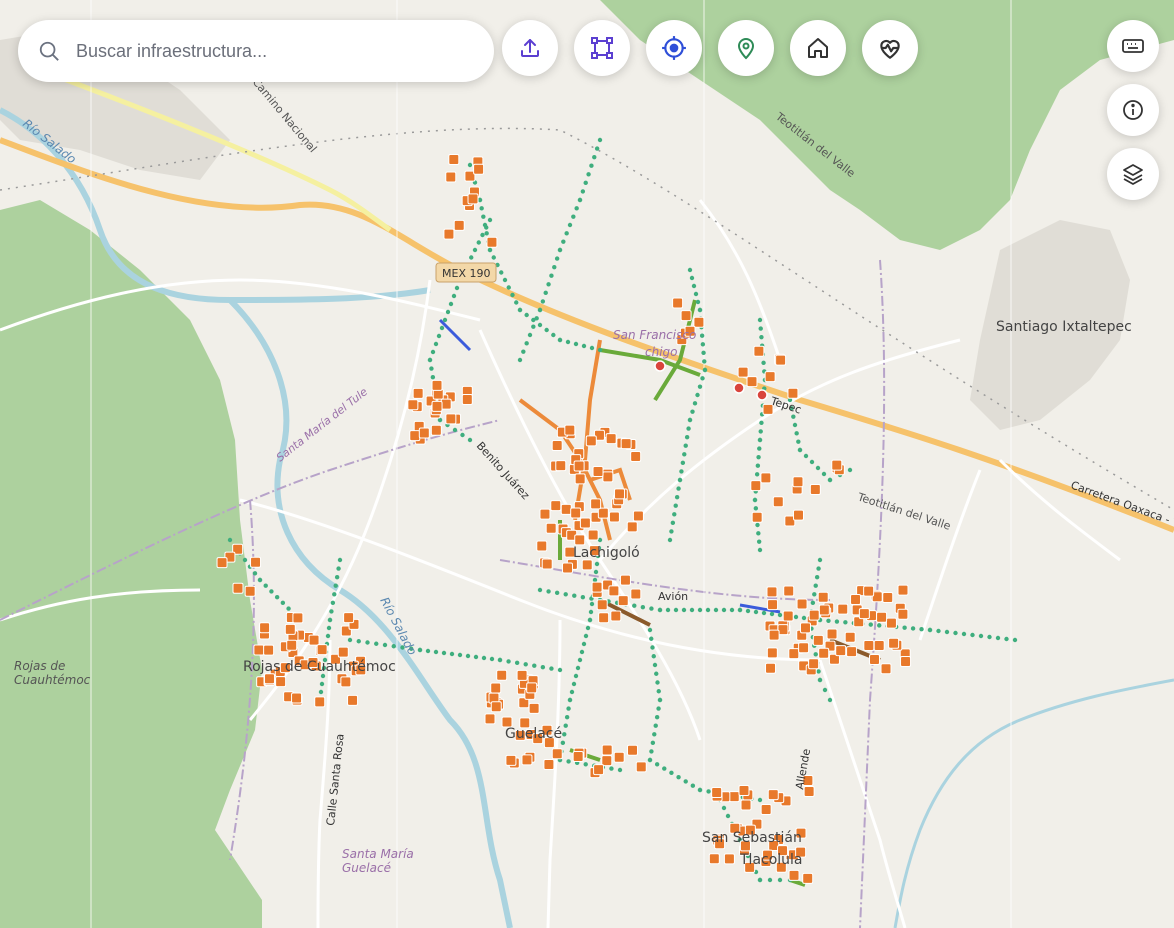 The image size is (1174, 928). I want to click on polygon-select-button, so click(602, 48).